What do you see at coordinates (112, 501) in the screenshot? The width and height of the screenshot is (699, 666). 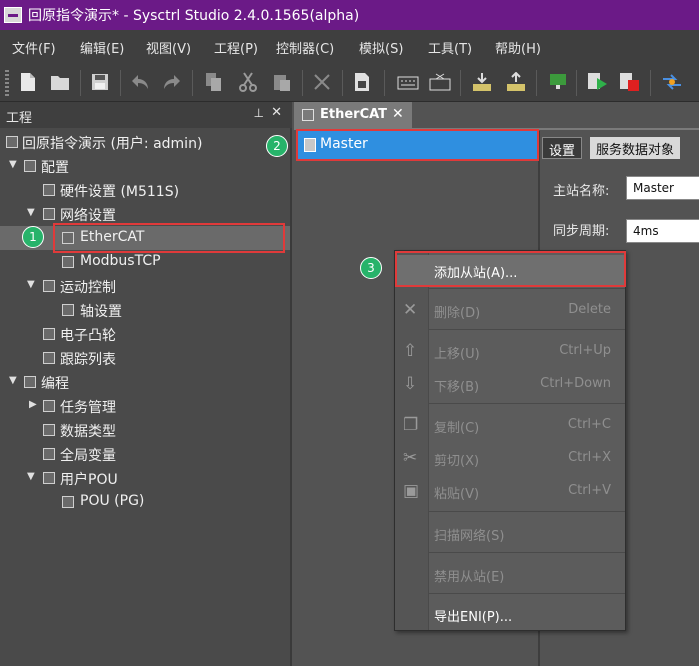 I see `tree-item-label: POU (PG)` at bounding box center [112, 501].